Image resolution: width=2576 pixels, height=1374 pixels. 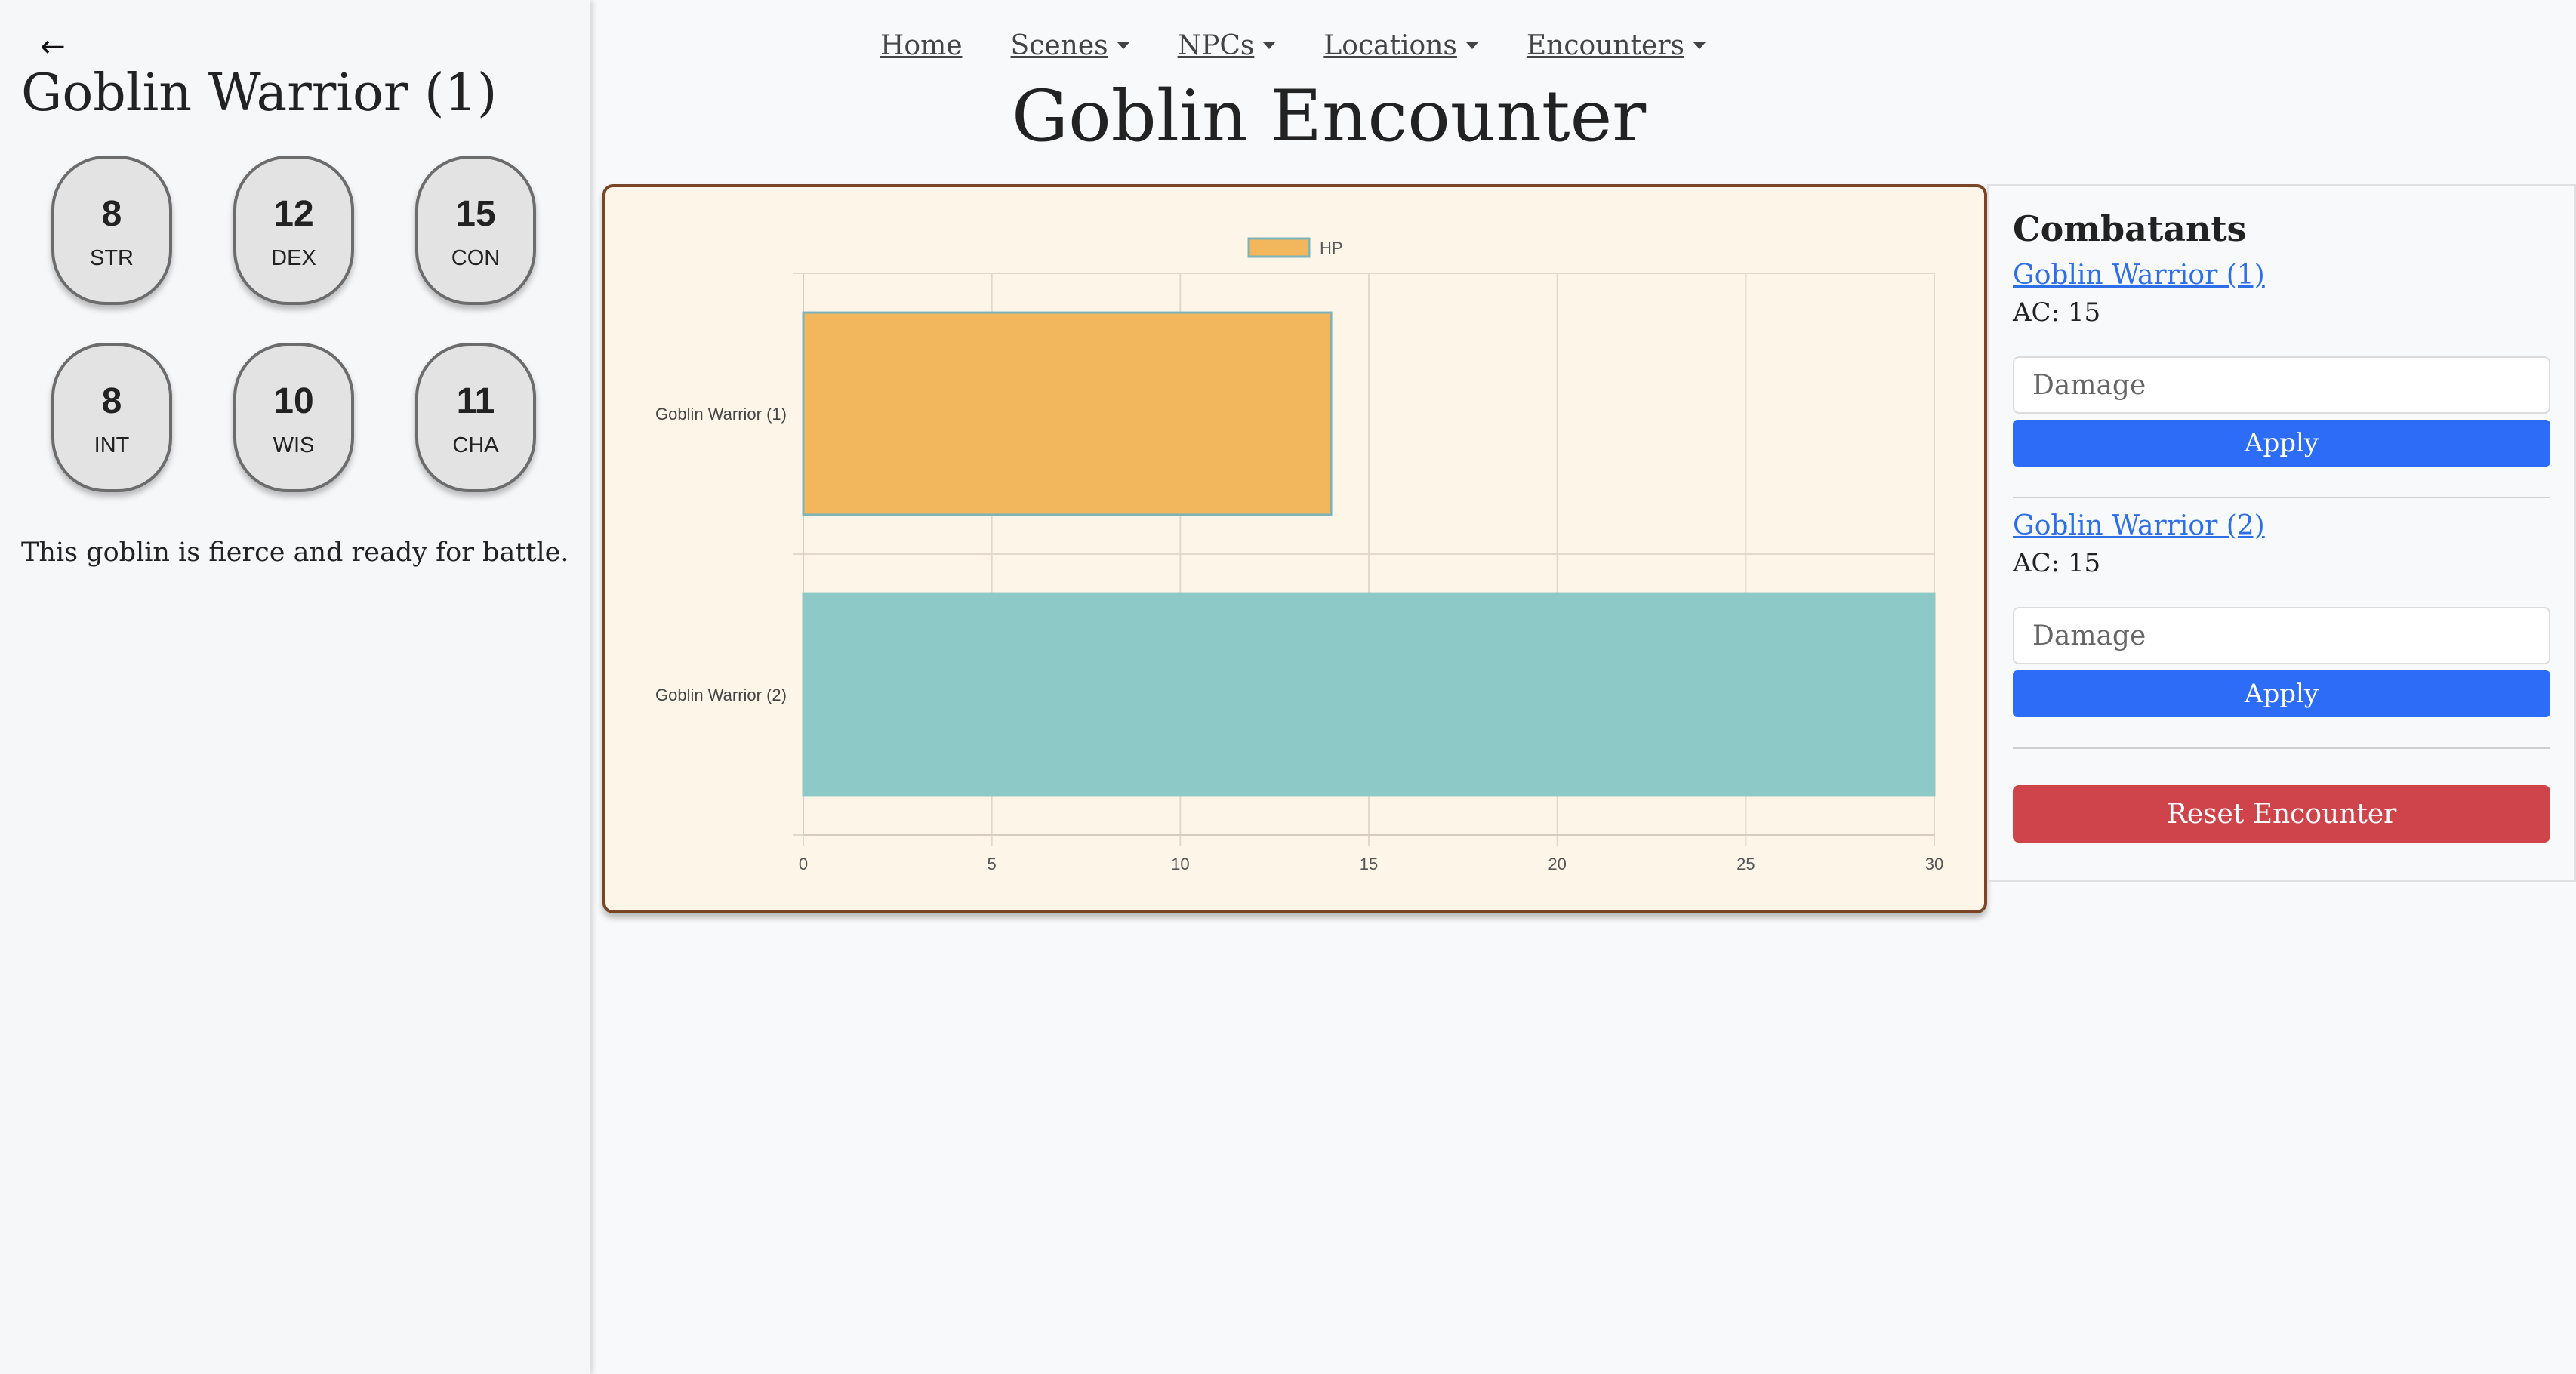 I want to click on nav-label: Home, so click(x=921, y=45).